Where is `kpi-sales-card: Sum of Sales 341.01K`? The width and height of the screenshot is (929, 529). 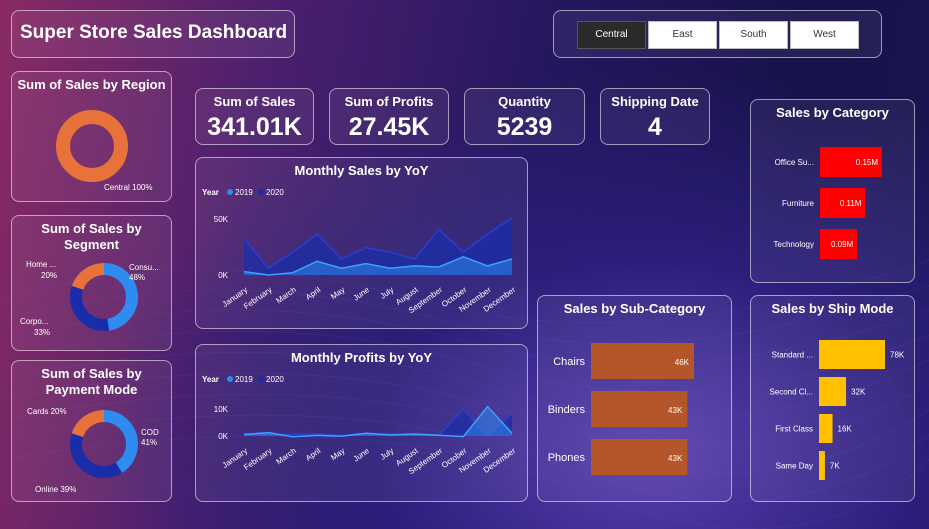
kpi-sales-card: Sum of Sales 341.01K is located at coordinates (254, 116).